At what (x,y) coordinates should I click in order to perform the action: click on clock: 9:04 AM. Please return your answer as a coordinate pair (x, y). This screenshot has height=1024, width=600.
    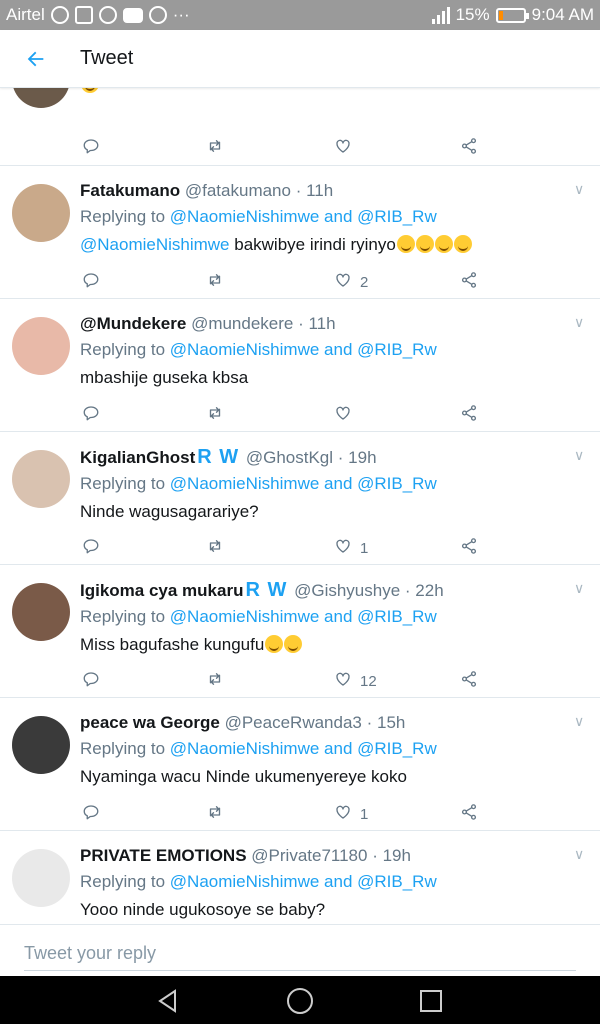
    Looking at the image, I should click on (562, 14).